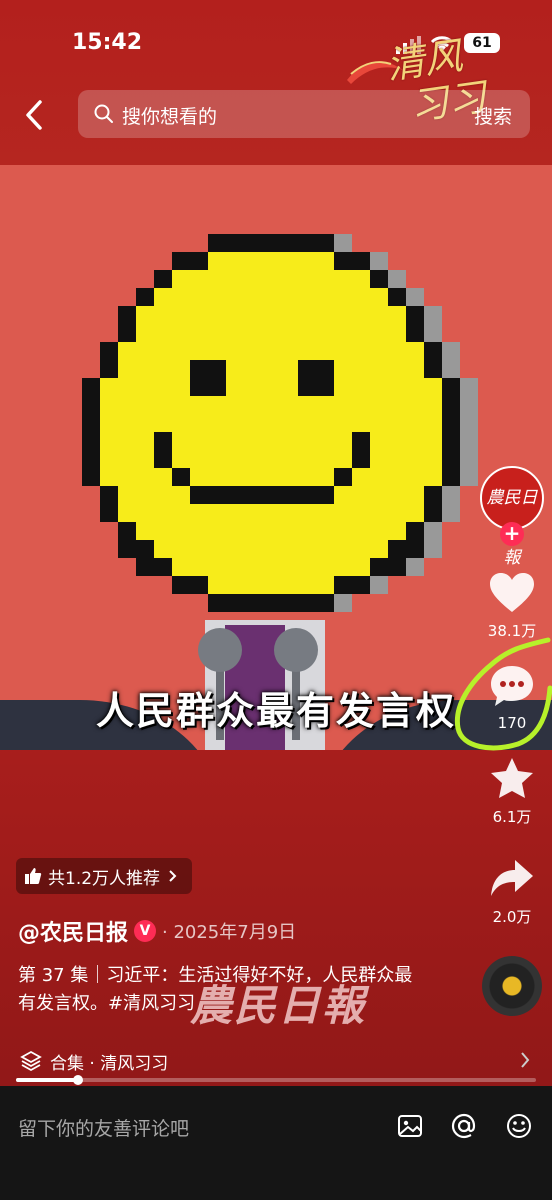 The height and width of the screenshot is (1200, 552). What do you see at coordinates (109, 1064) in the screenshot?
I see `collection-label: 合集 · 清风习习` at bounding box center [109, 1064].